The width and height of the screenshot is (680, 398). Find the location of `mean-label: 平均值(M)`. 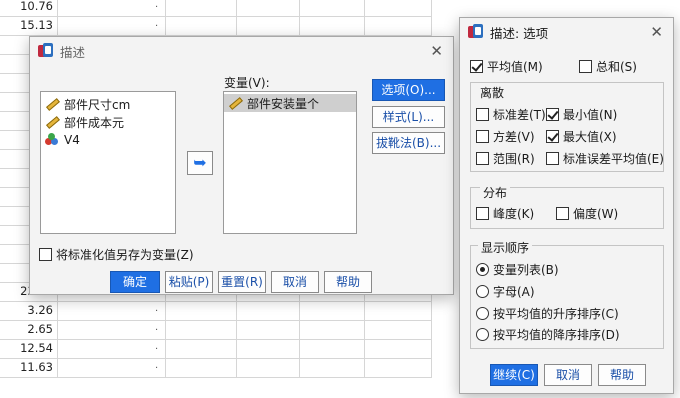

mean-label: 平均值(M) is located at coordinates (515, 67).